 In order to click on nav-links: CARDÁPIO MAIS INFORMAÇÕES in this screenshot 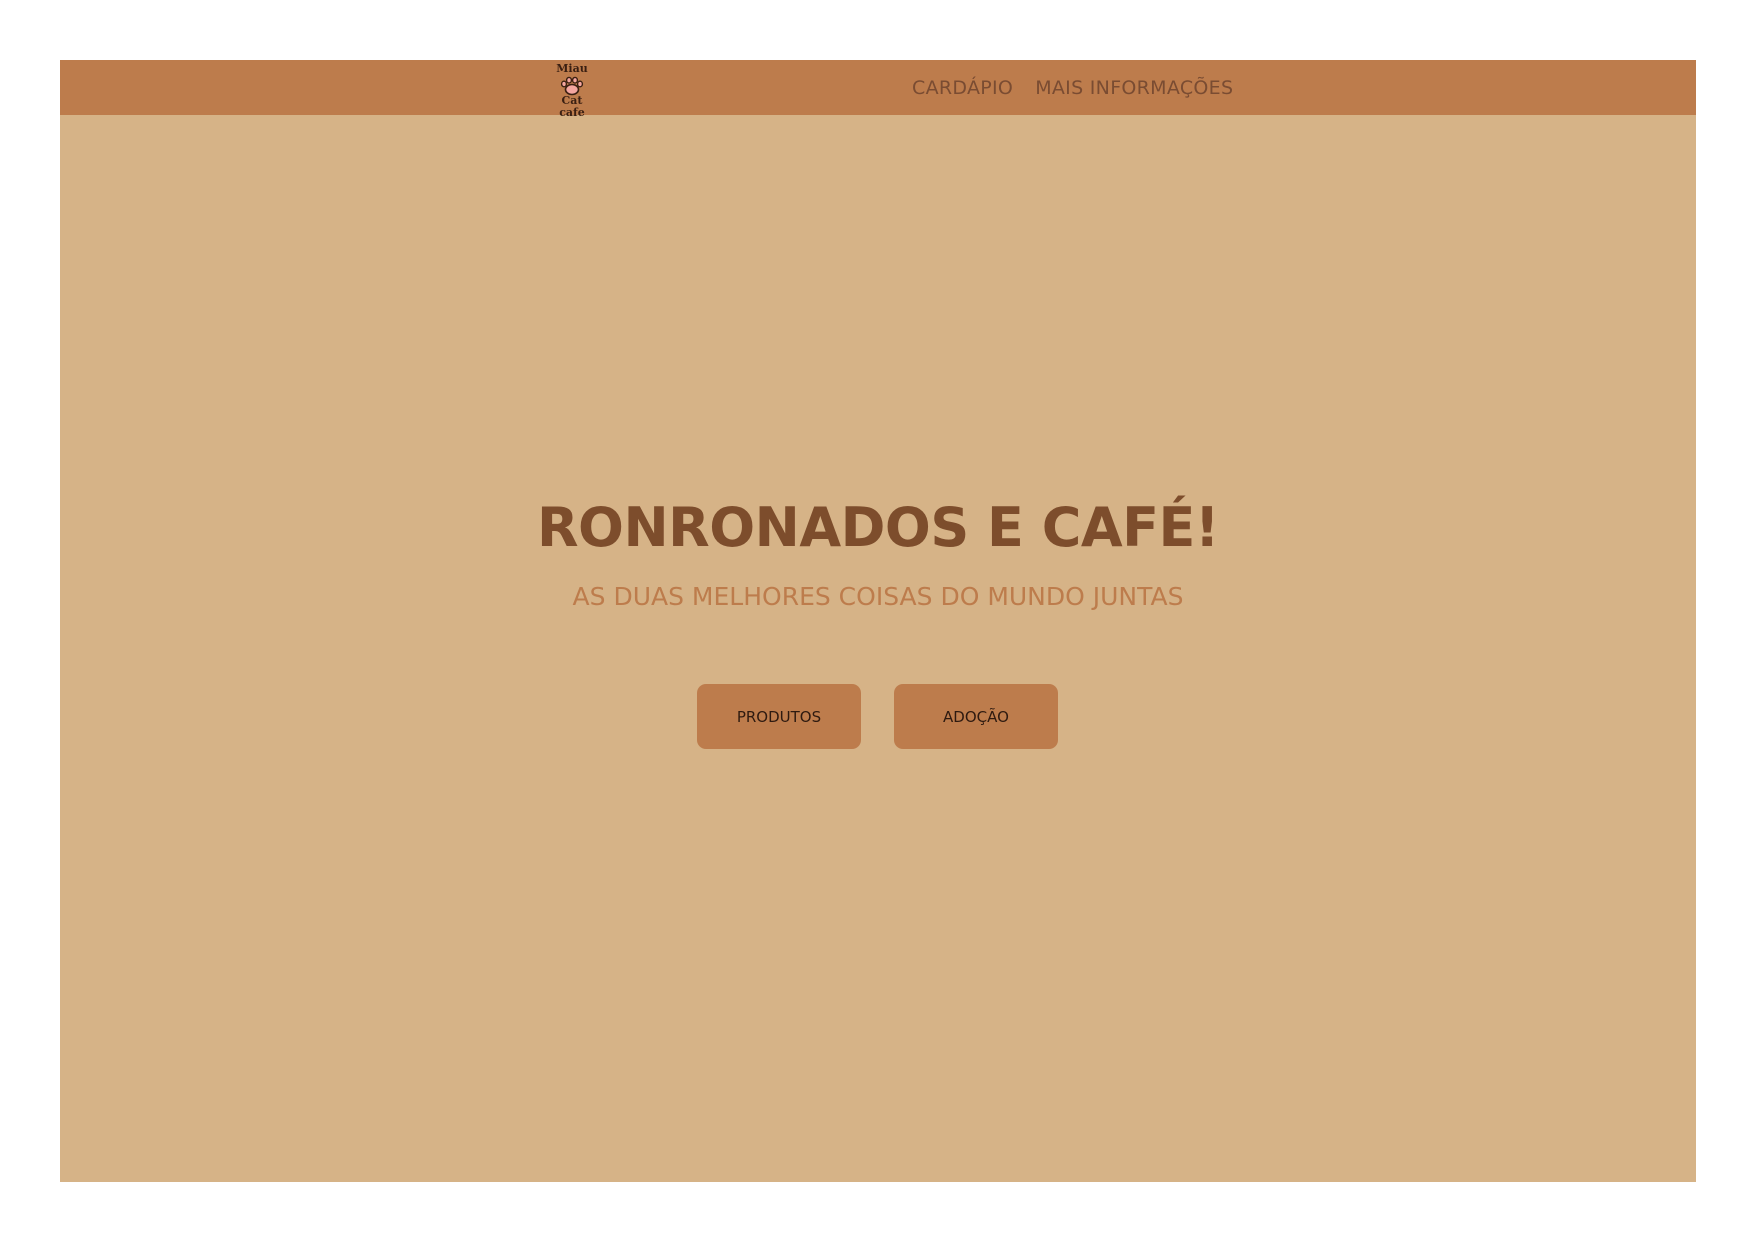, I will do `click(1083, 87)`.